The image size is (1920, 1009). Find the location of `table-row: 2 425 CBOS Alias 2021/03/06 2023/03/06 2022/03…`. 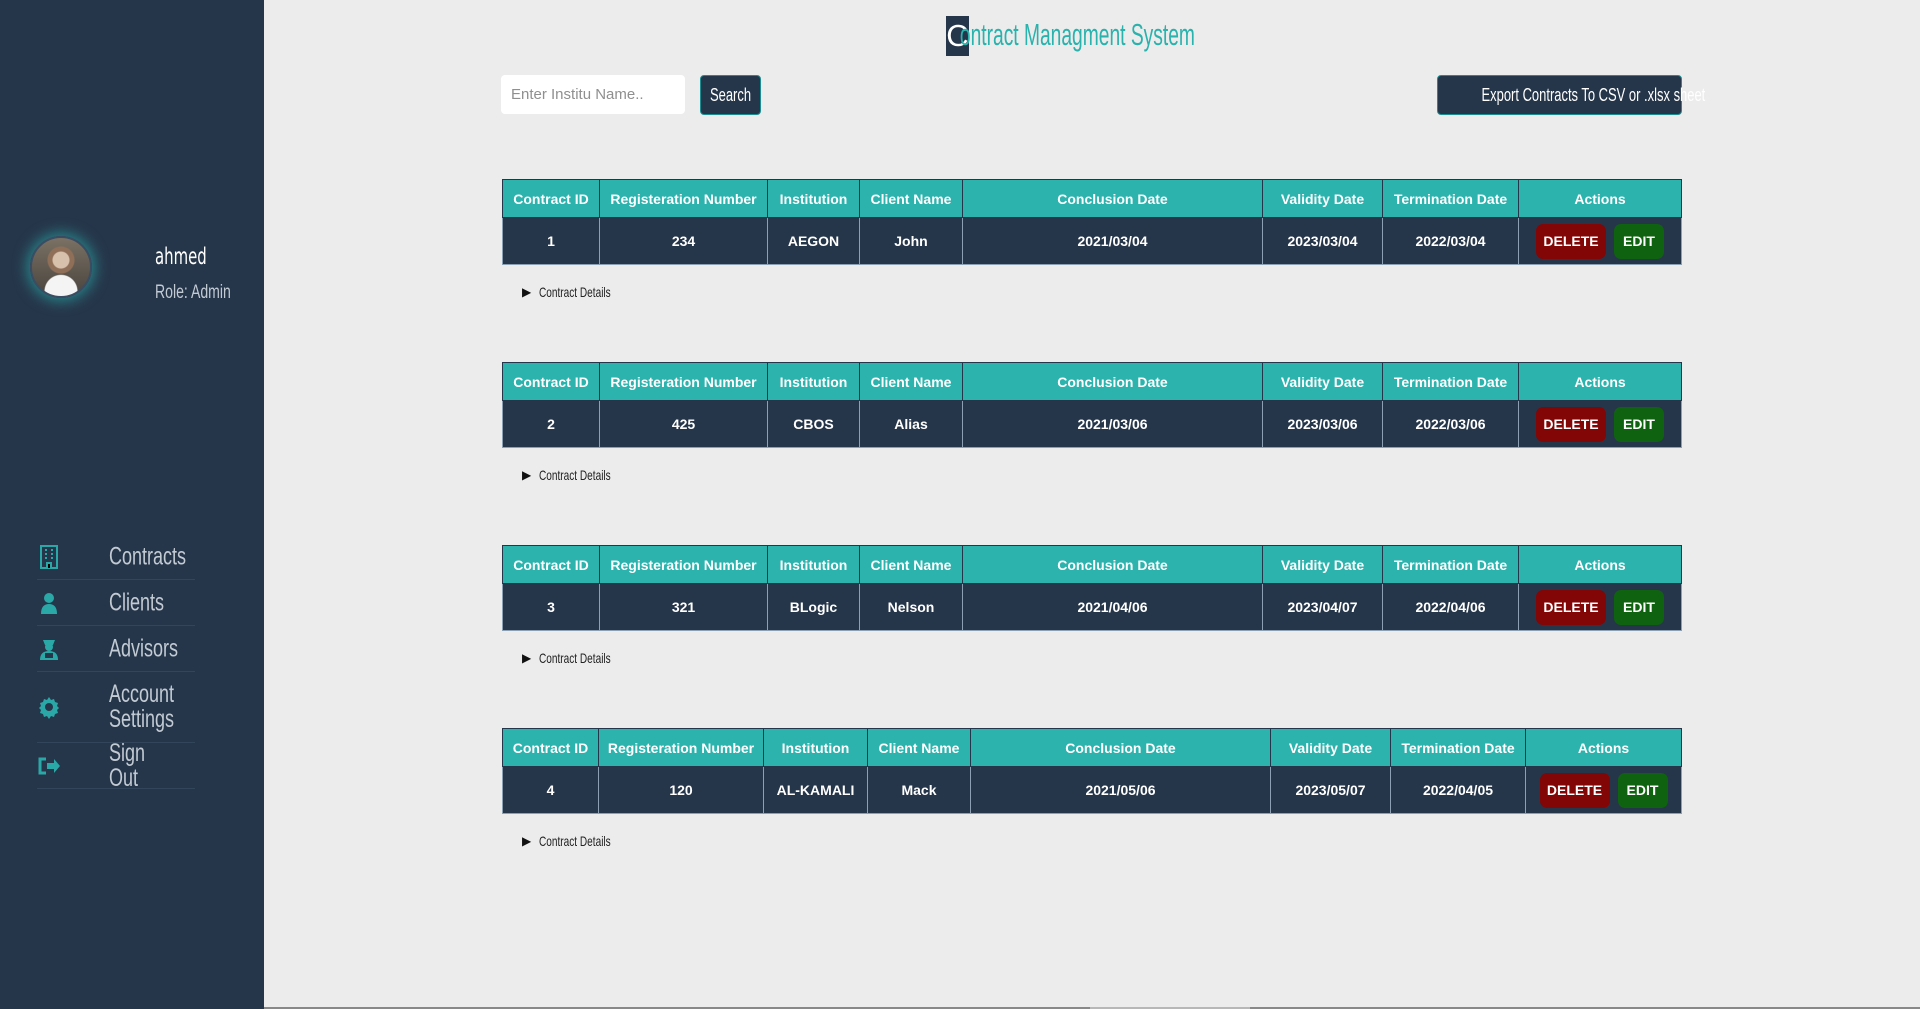

table-row: 2 425 CBOS Alias 2021/03/06 2023/03/06 2022/03… is located at coordinates (1092, 424).